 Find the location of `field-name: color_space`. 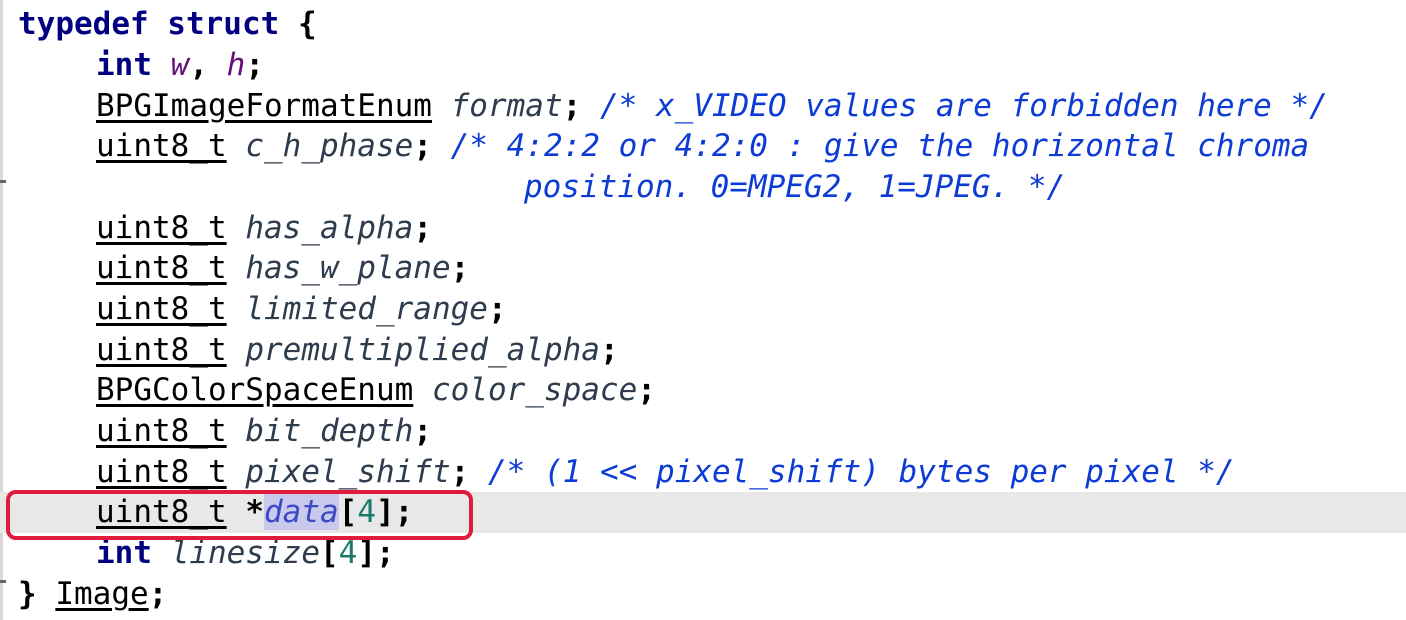

field-name: color_space is located at coordinates (534, 390).